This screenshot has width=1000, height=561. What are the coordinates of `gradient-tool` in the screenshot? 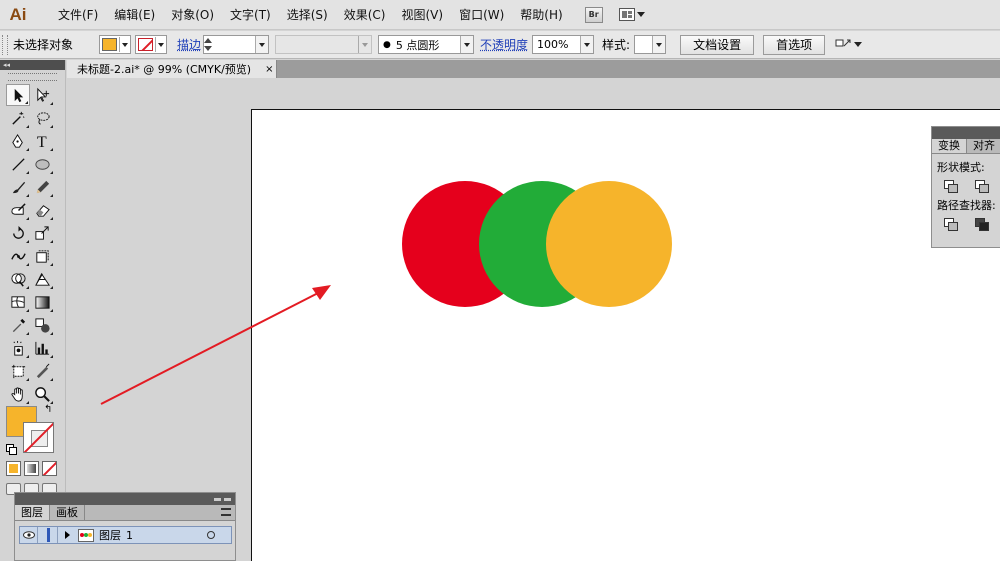 It's located at (42, 302).